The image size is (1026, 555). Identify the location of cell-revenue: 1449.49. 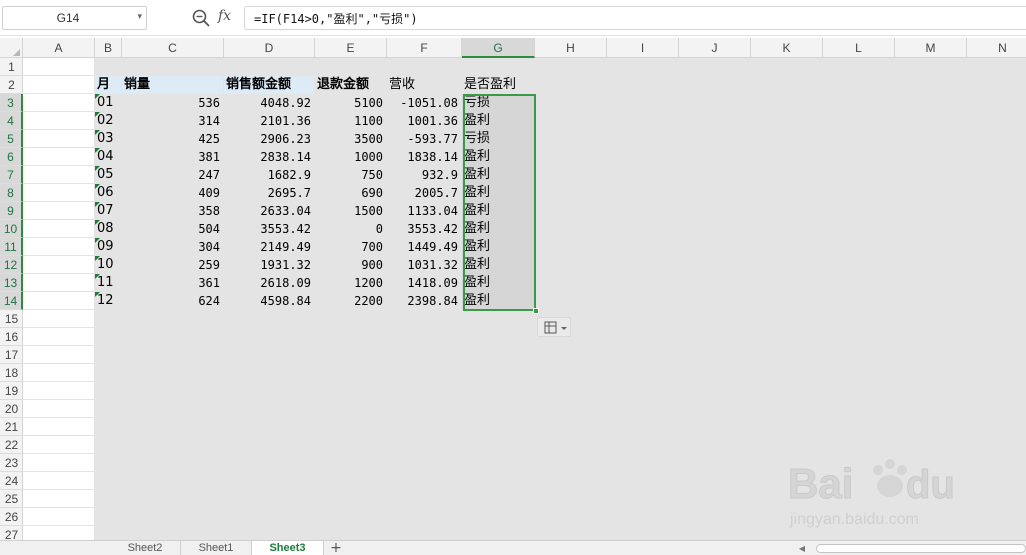
(424, 247).